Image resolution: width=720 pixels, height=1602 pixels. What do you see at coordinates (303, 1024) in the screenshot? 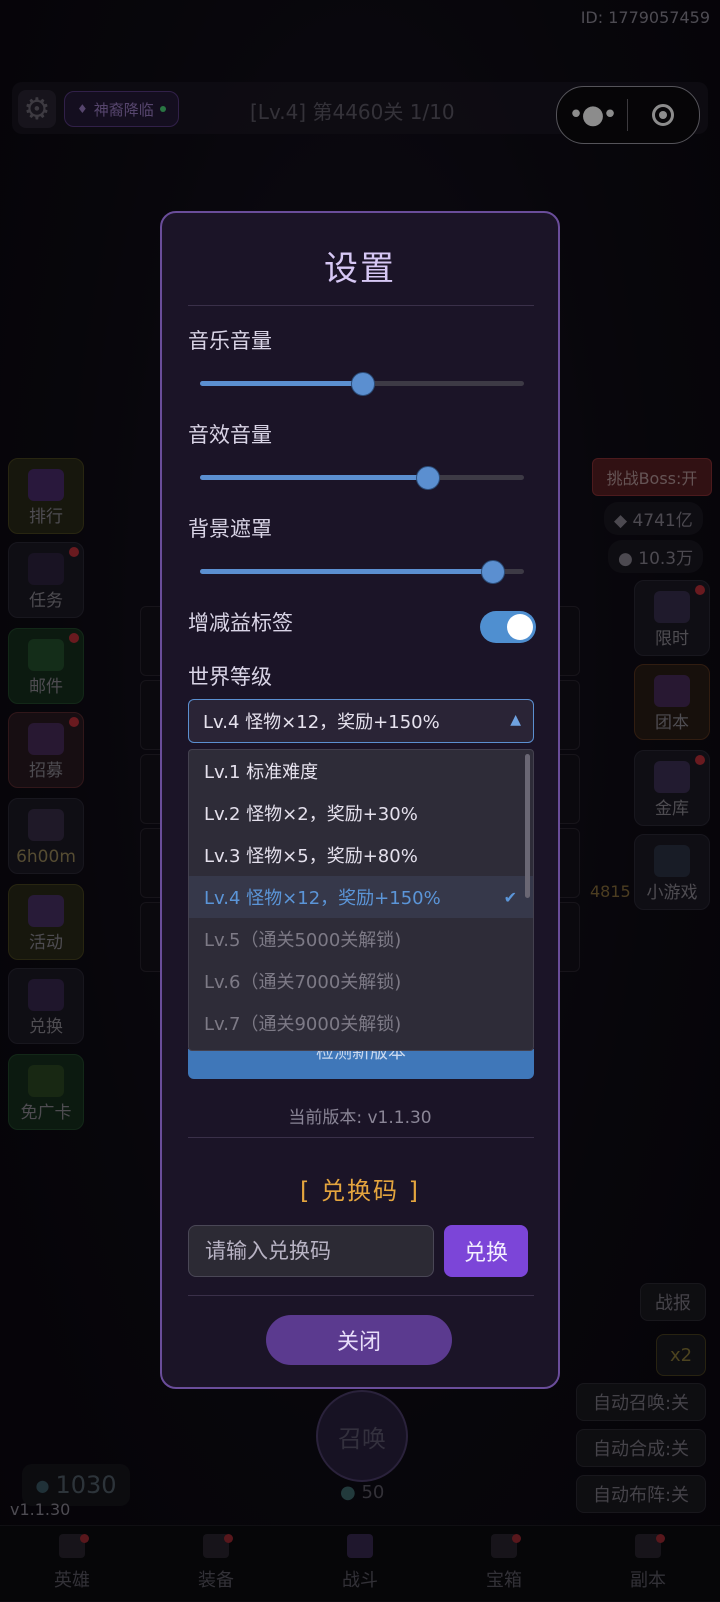
I see `world-level-option-locked: Lv.7（通关9000关解锁)` at bounding box center [303, 1024].